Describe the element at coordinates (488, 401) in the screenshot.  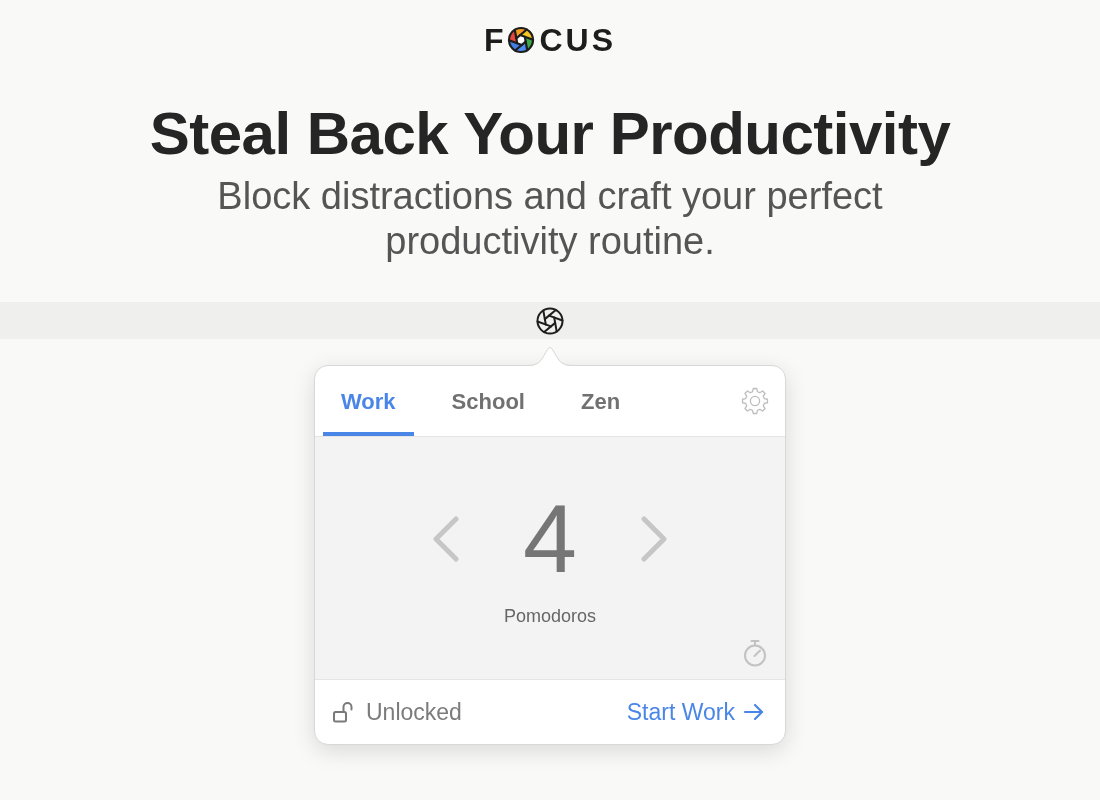
I see `tab: School` at that location.